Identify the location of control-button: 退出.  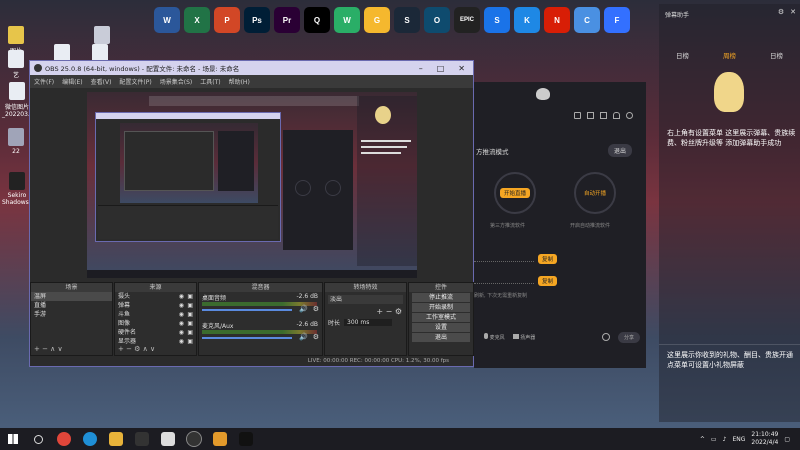
(441, 337).